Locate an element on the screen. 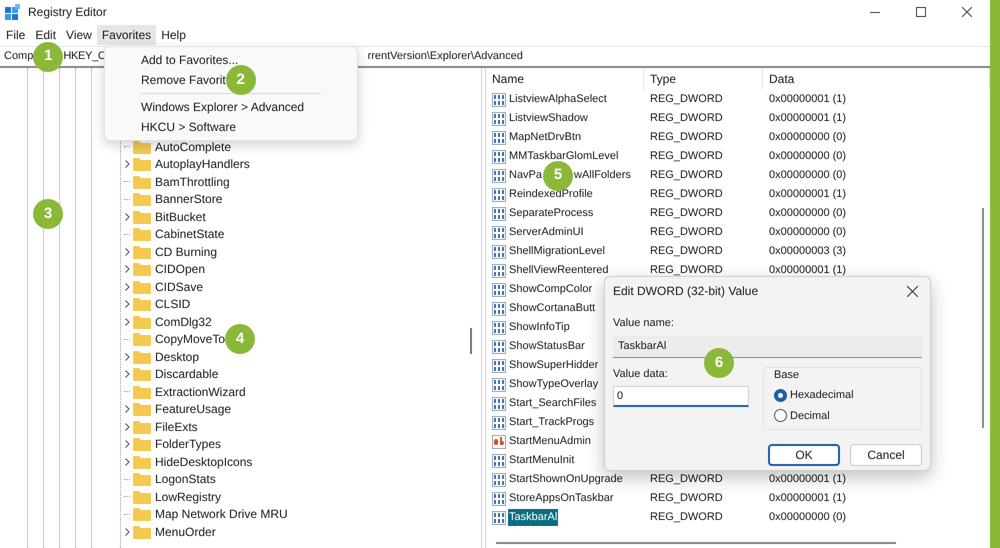 This screenshot has width=1000, height=548. value-name-cell: ShowCompColor is located at coordinates (551, 289).